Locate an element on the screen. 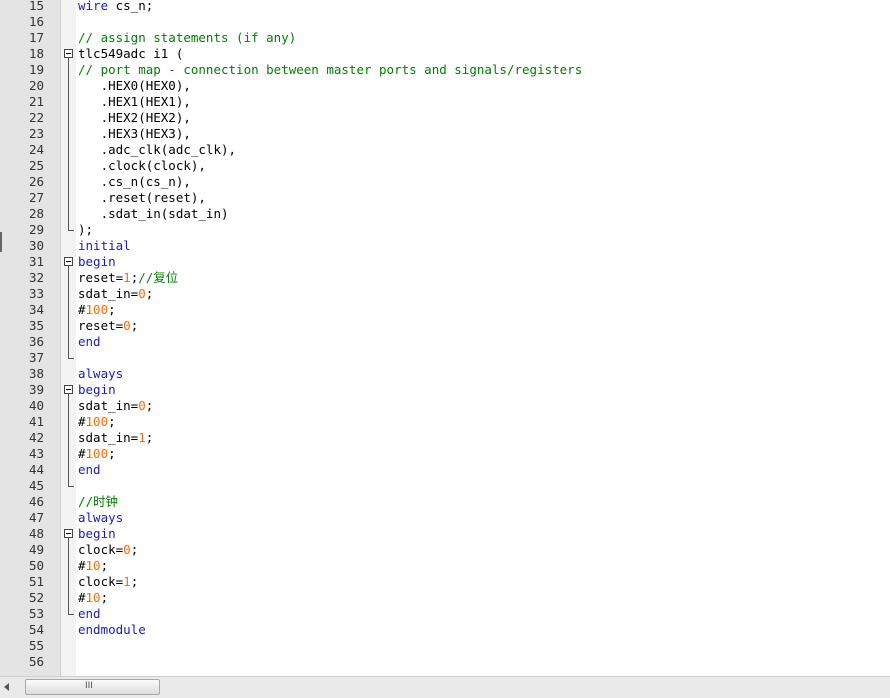 Image resolution: width=890 pixels, height=698 pixels. code-line: 42 sdat_in=1; is located at coordinates (445, 438).